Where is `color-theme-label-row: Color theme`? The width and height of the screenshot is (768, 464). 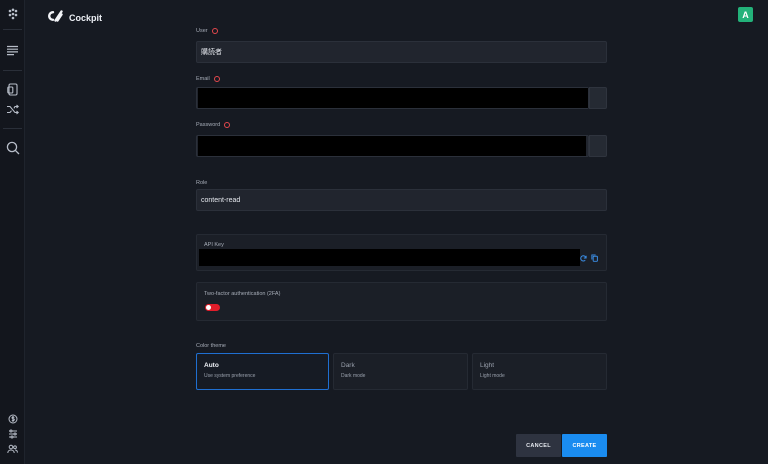 color-theme-label-row: Color theme is located at coordinates (211, 346).